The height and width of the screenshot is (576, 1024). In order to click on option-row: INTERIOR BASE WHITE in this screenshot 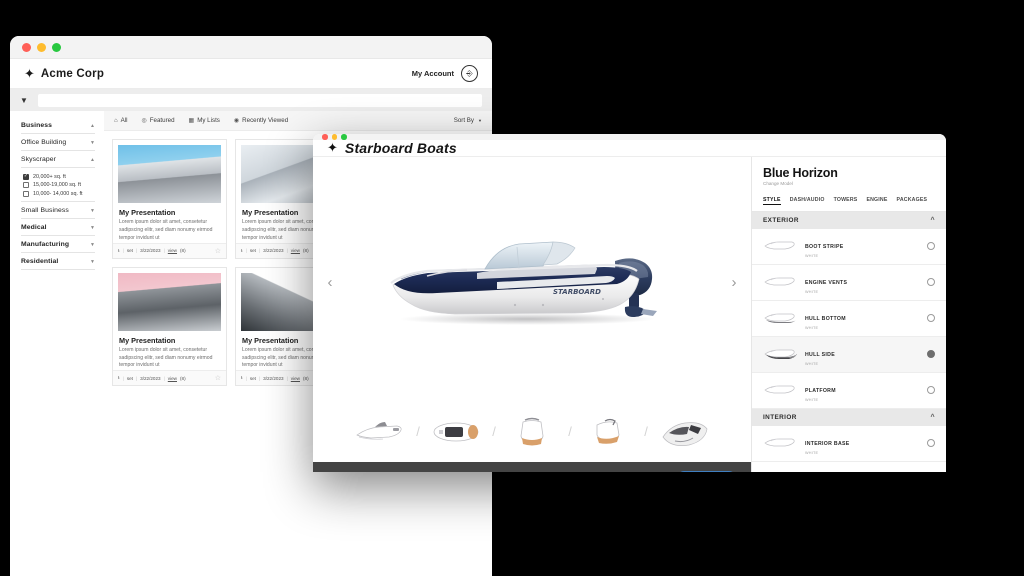, I will do `click(849, 443)`.